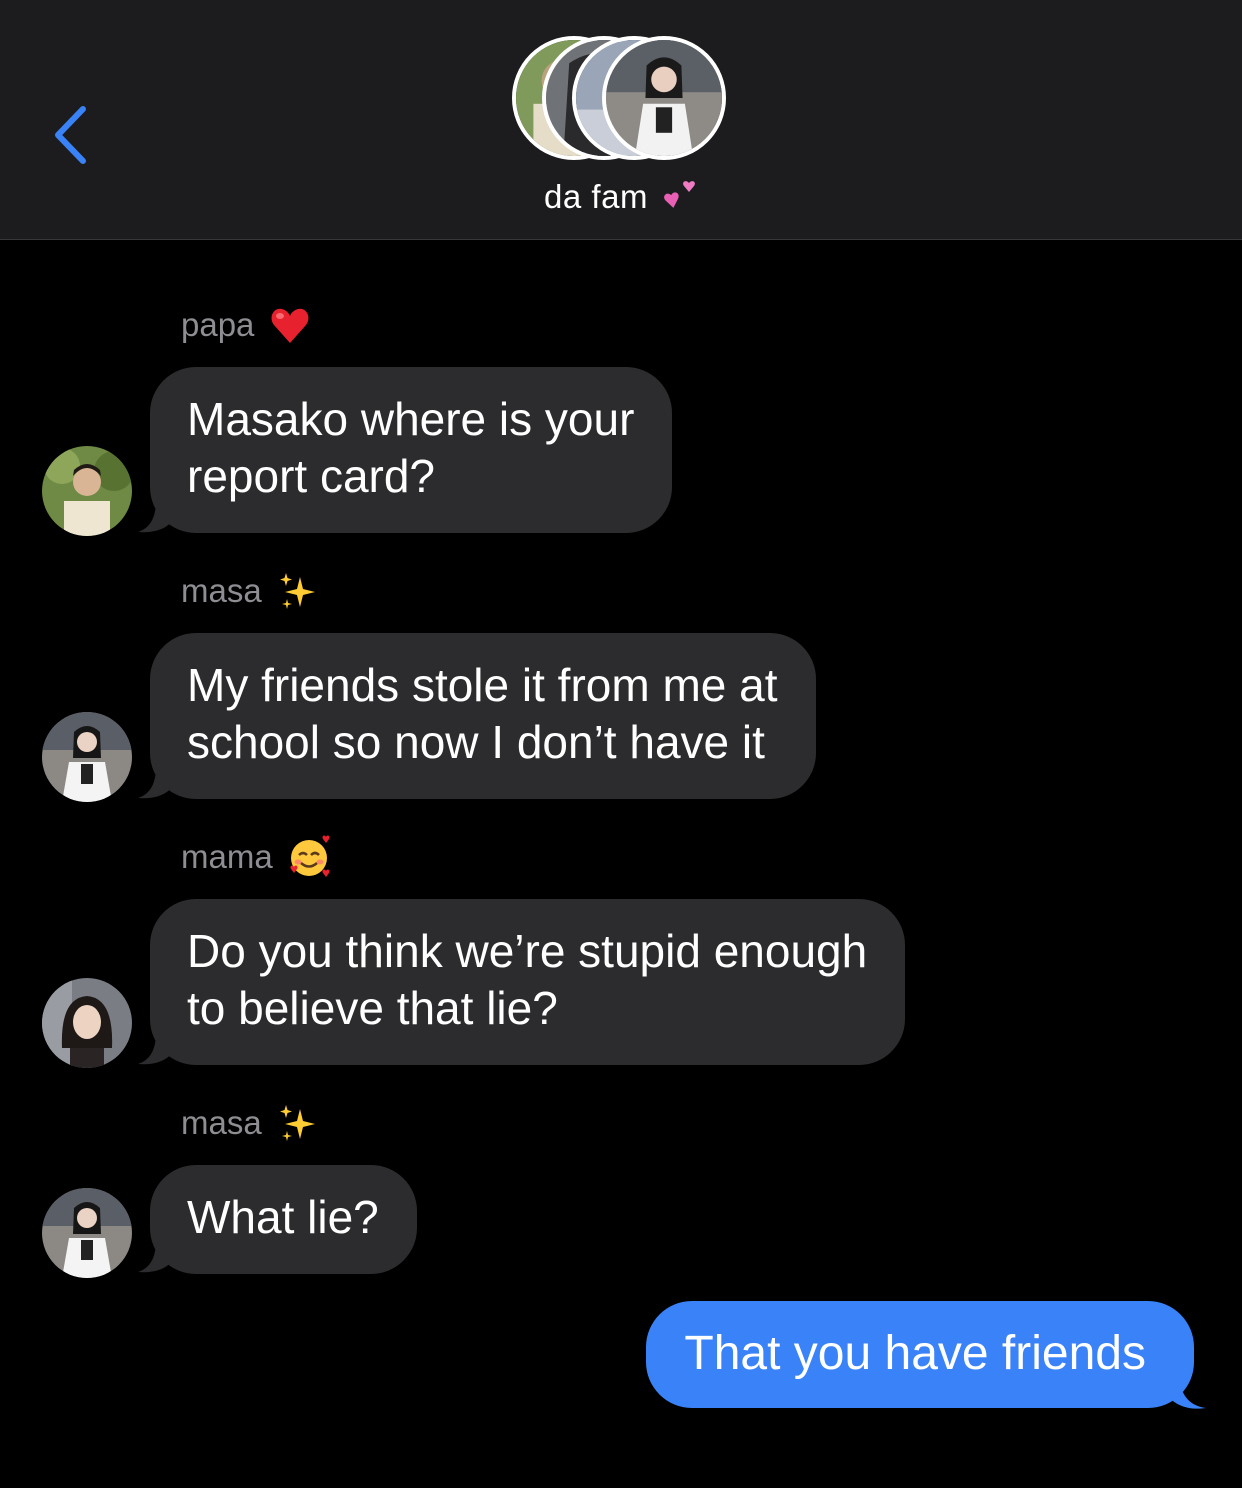  What do you see at coordinates (372, 1008) in the screenshot?
I see `message-line: to believe that lie?` at bounding box center [372, 1008].